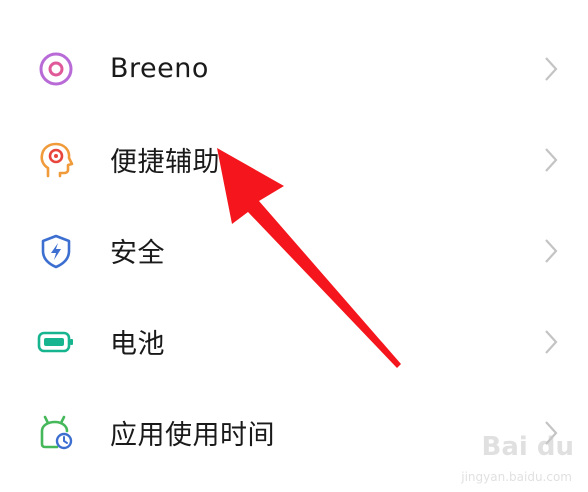 This screenshot has height=492, width=588. I want to click on watermark-subtitle: jingyan.baidu.com, so click(516, 477).